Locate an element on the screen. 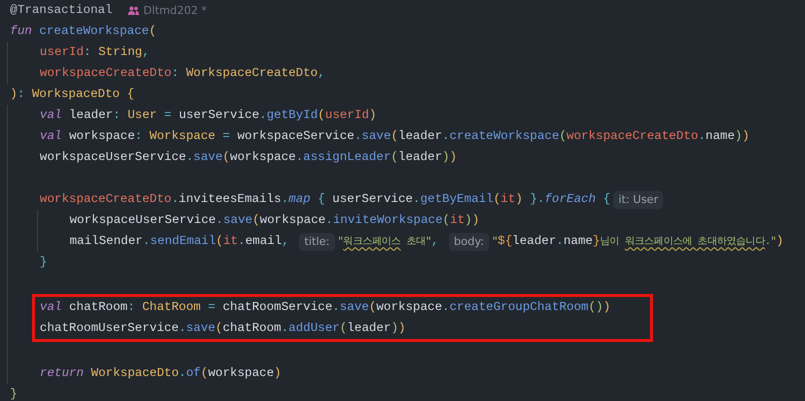 This screenshot has height=401, width=805. inlay-hint: it: User is located at coordinates (638, 199).